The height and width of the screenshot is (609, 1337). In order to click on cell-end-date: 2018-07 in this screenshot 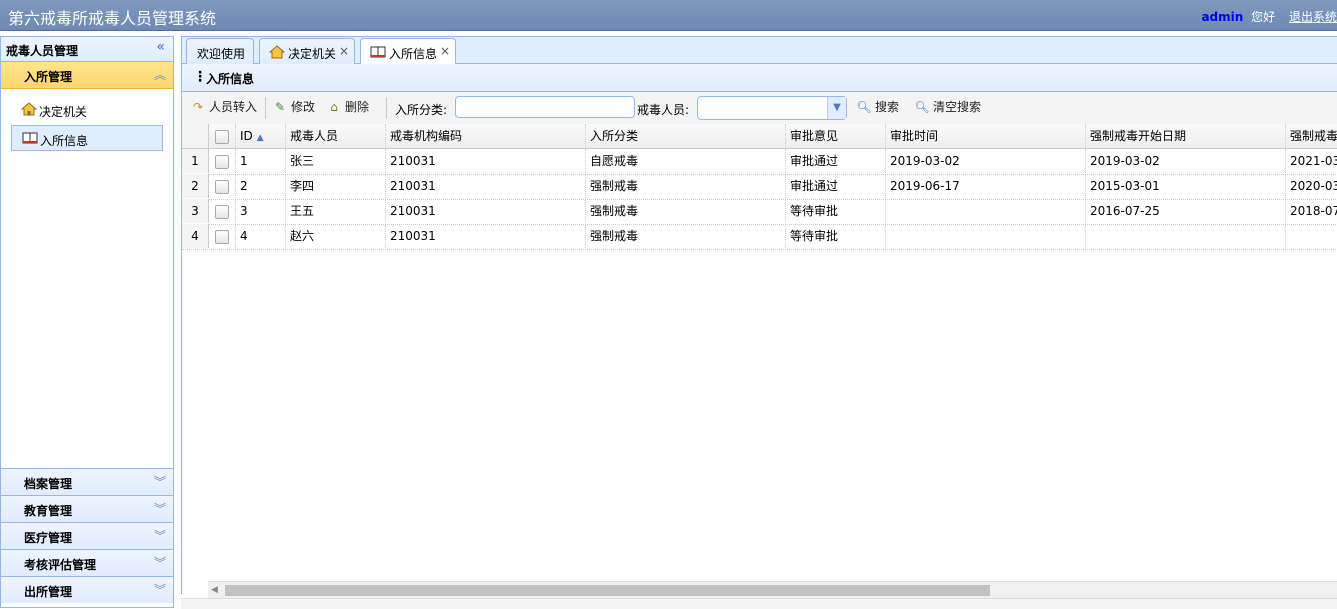, I will do `click(1311, 211)`.